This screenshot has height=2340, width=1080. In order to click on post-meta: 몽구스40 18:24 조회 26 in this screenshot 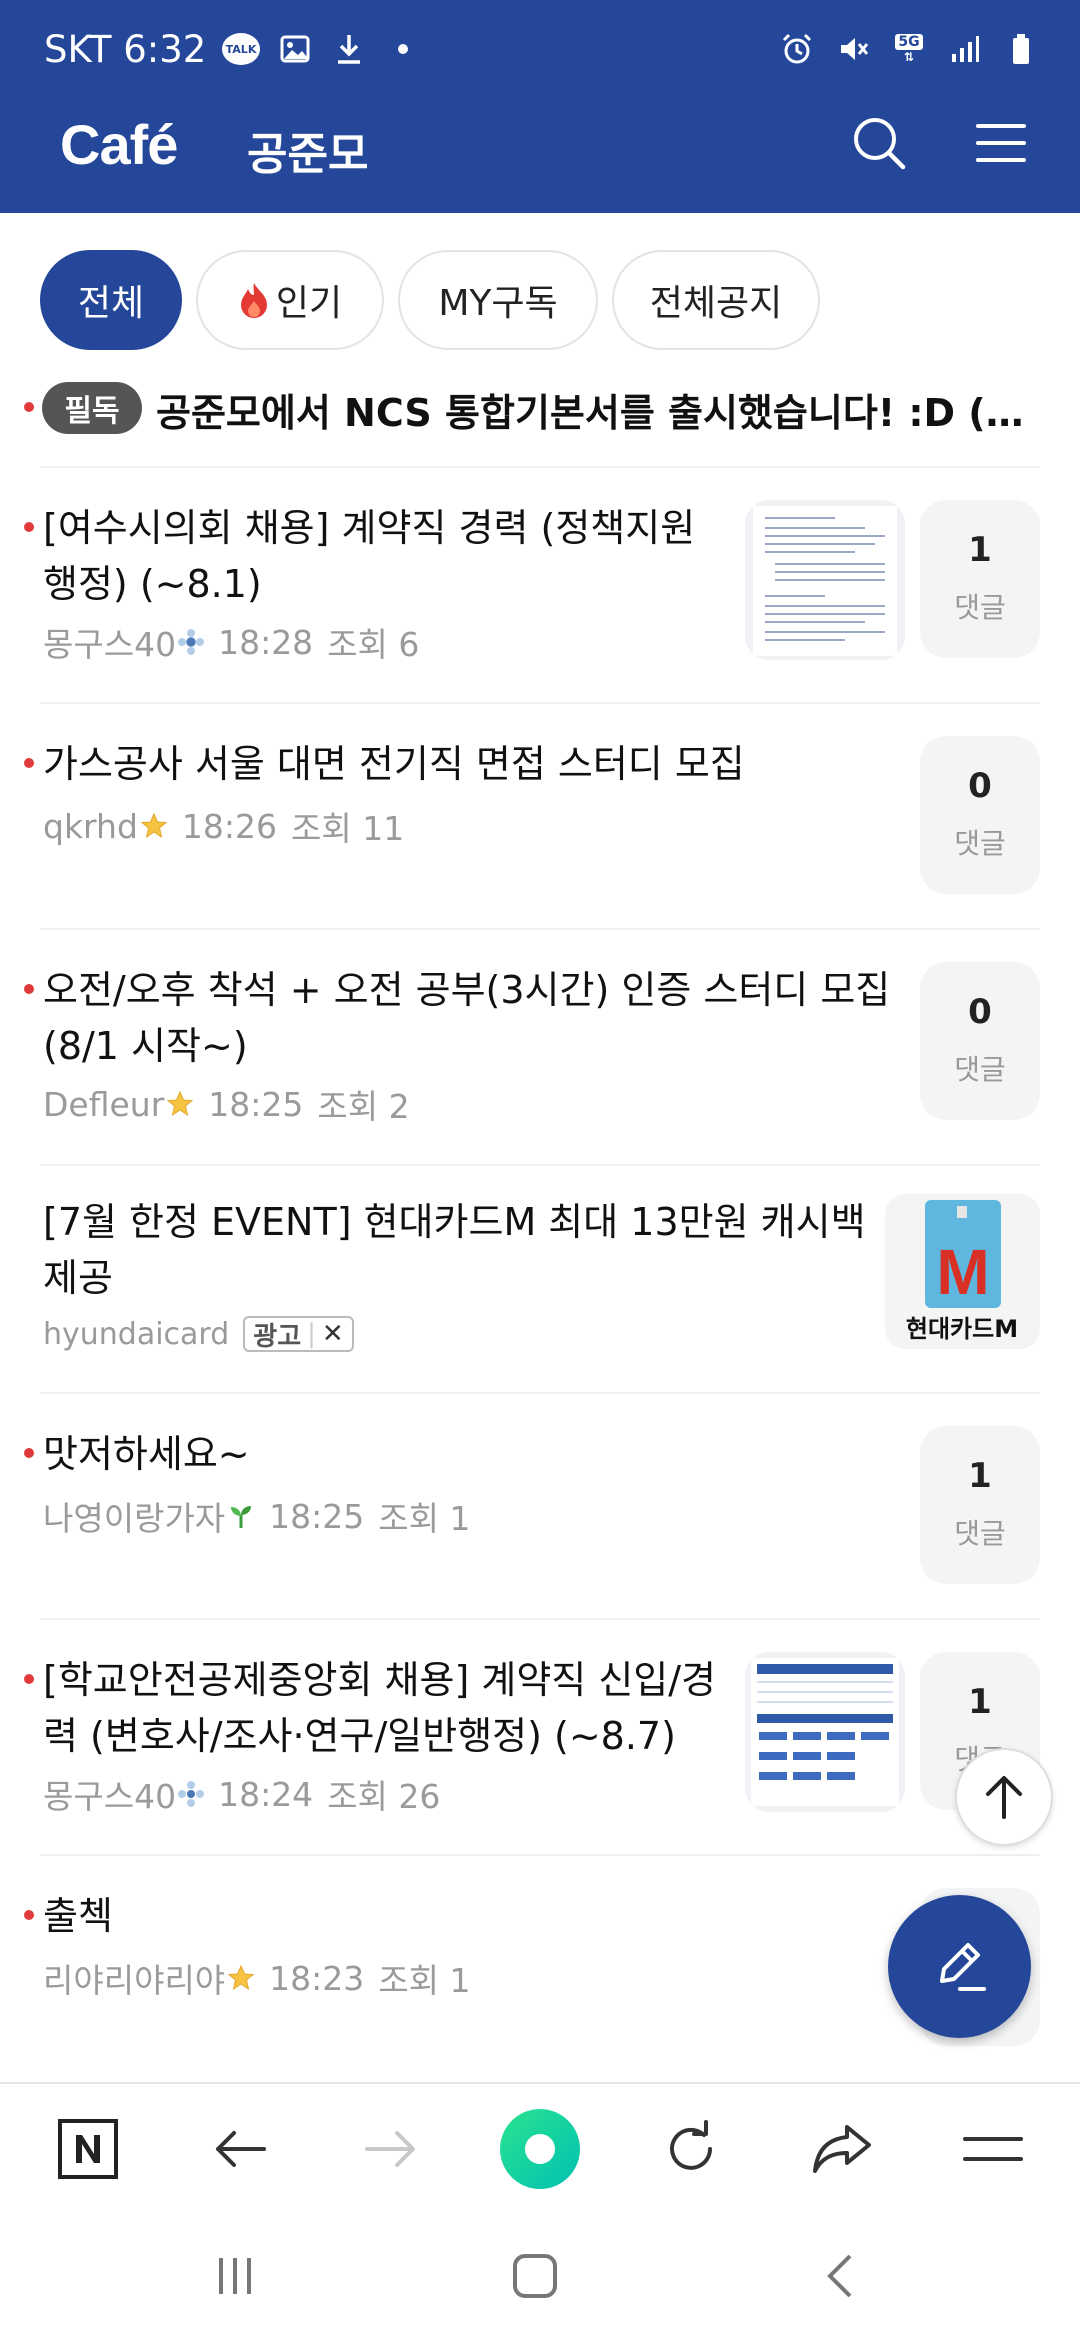, I will do `click(241, 1794)`.